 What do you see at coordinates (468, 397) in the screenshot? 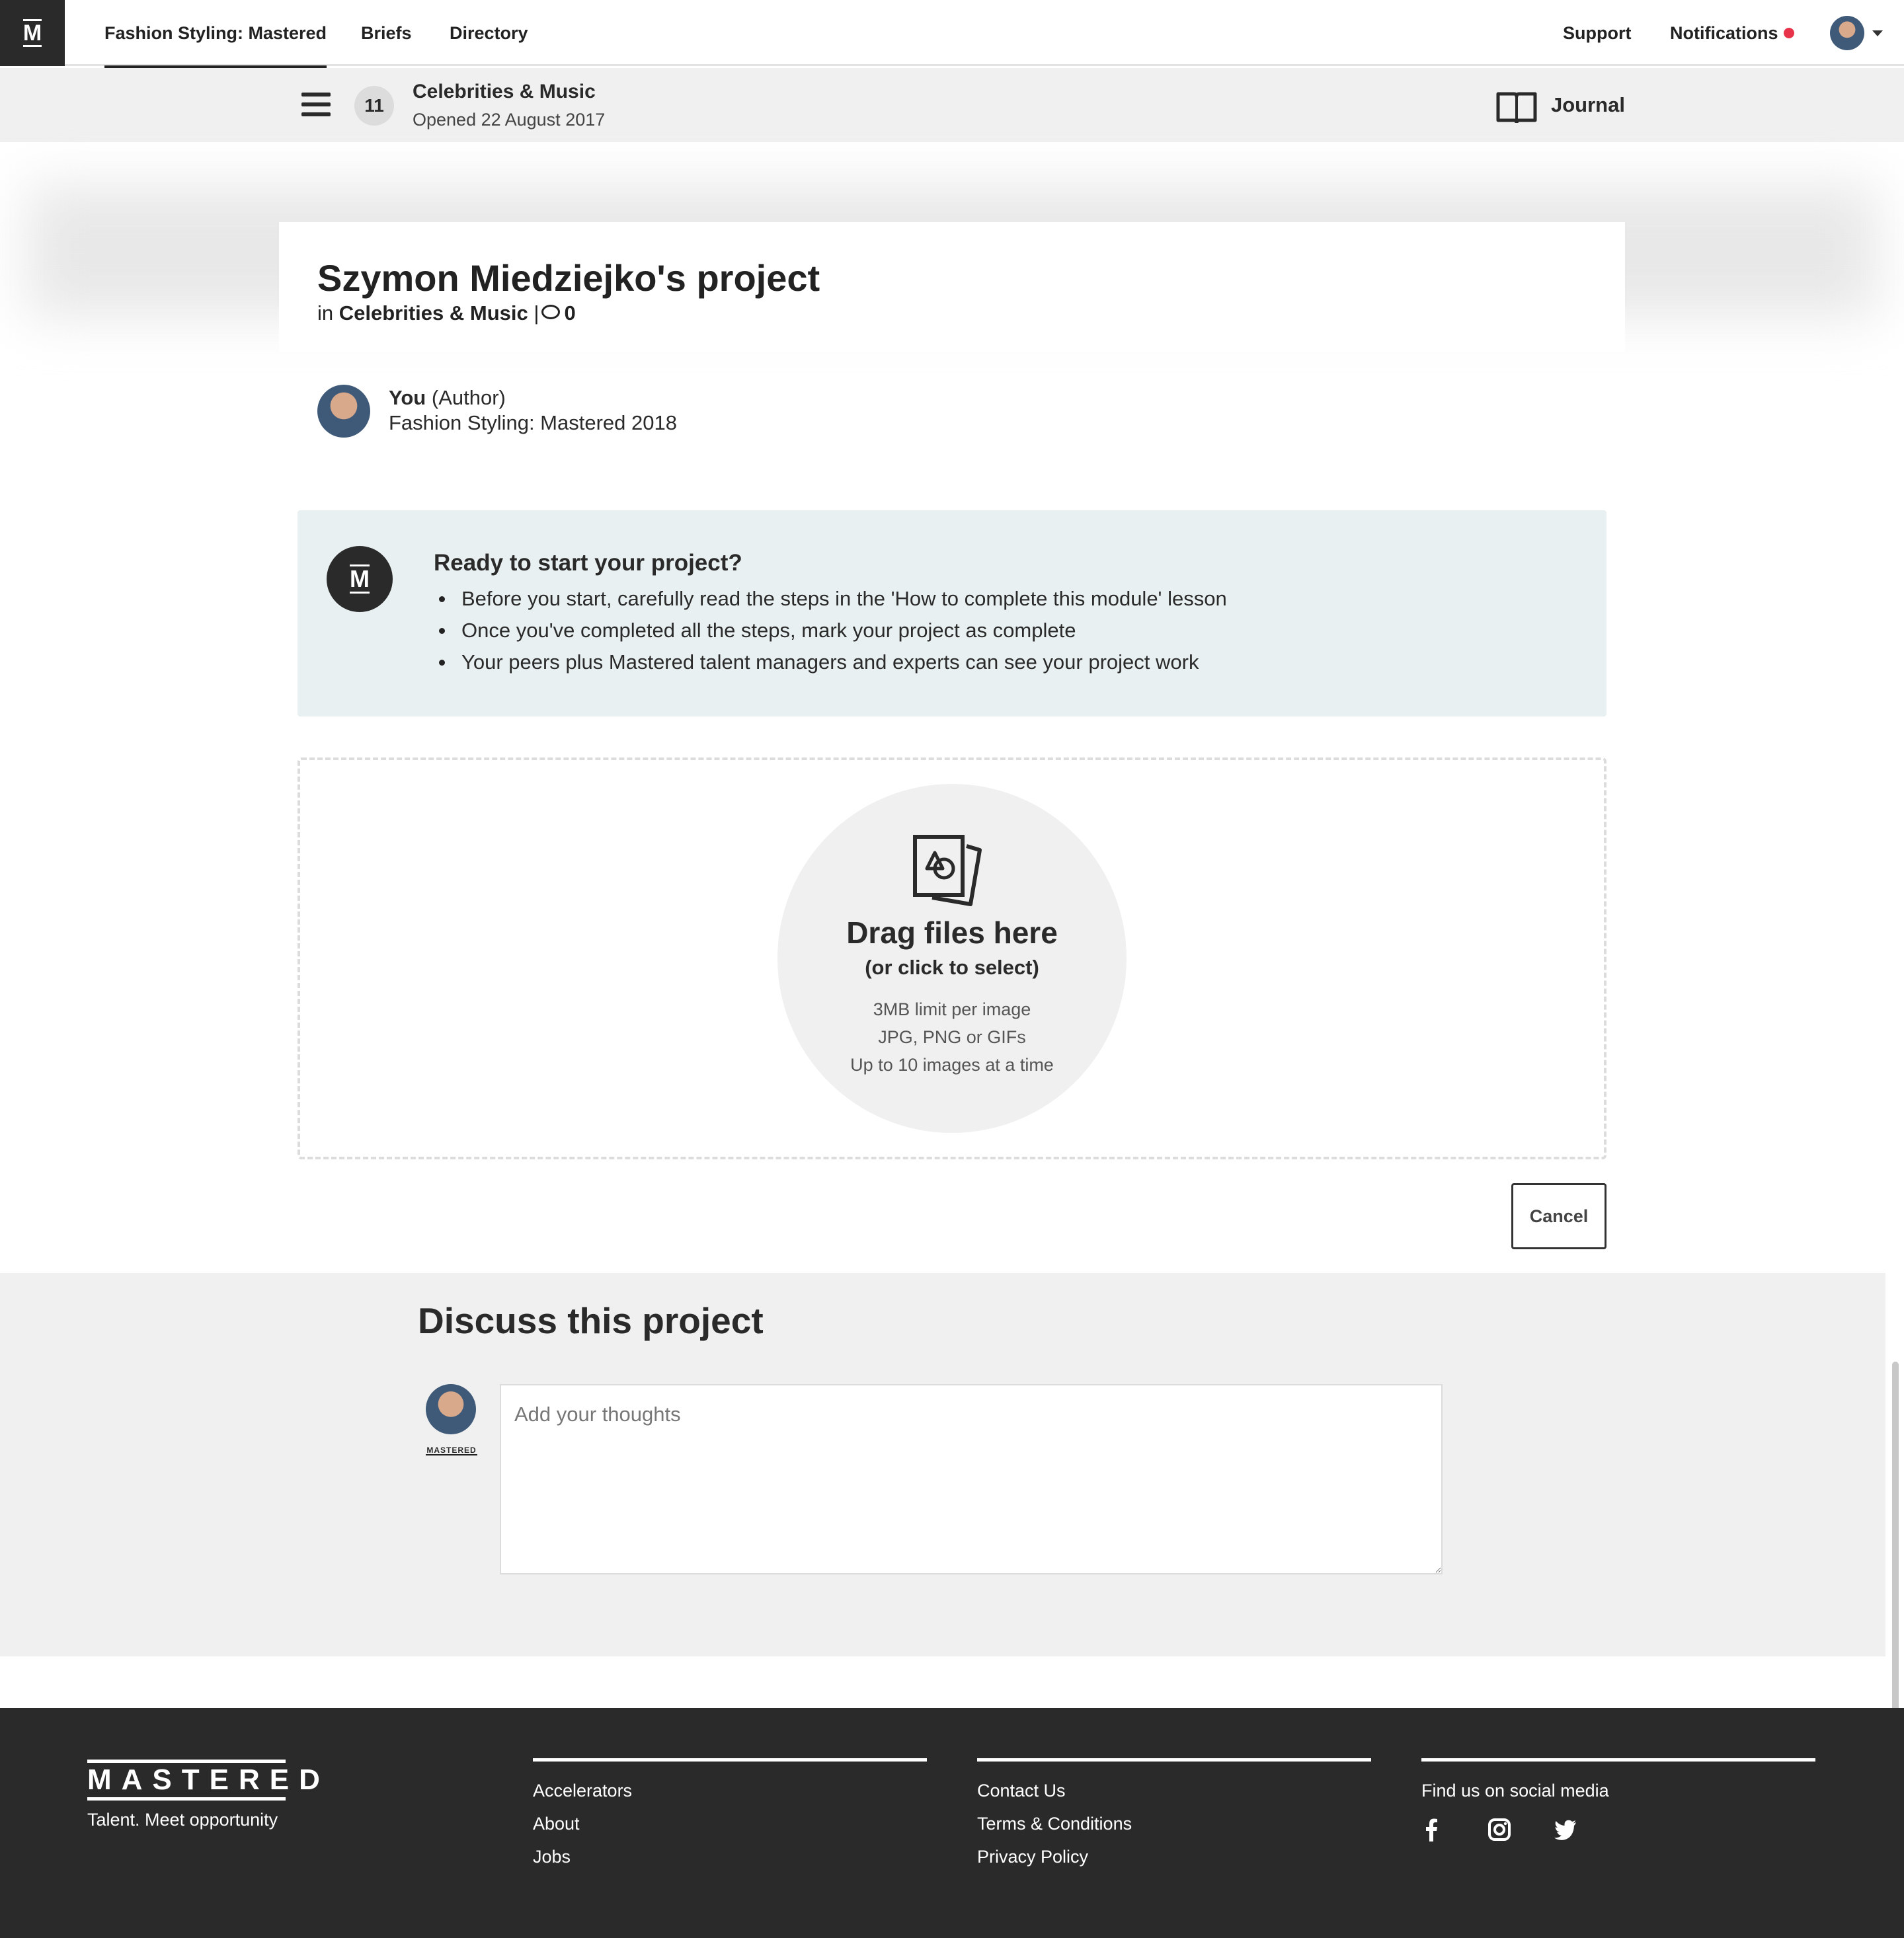
I see `author-role: (Author)` at bounding box center [468, 397].